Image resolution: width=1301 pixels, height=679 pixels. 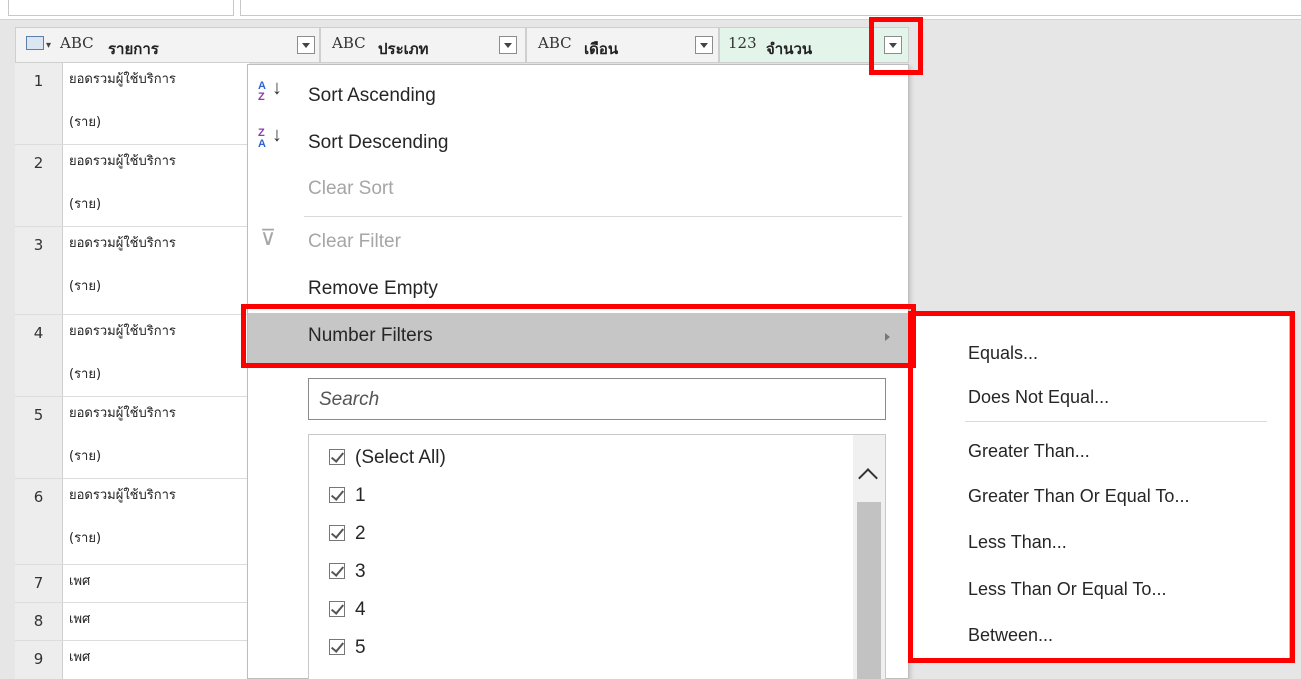 What do you see at coordinates (39, 270) in the screenshot?
I see `row-number: 3` at bounding box center [39, 270].